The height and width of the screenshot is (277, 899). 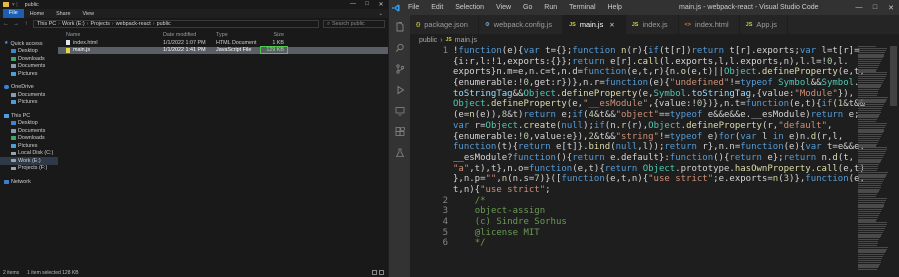 I want to click on nav-item-this-pc: This PC, so click(x=29, y=116).